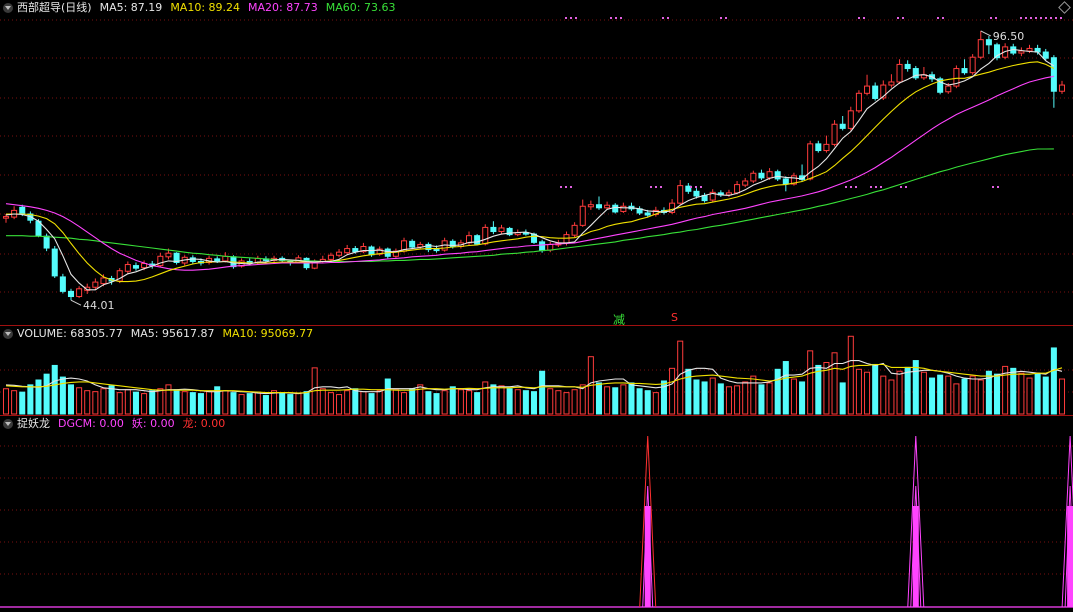  What do you see at coordinates (1009, 36) in the screenshot?
I see `high-label: 96.50` at bounding box center [1009, 36].